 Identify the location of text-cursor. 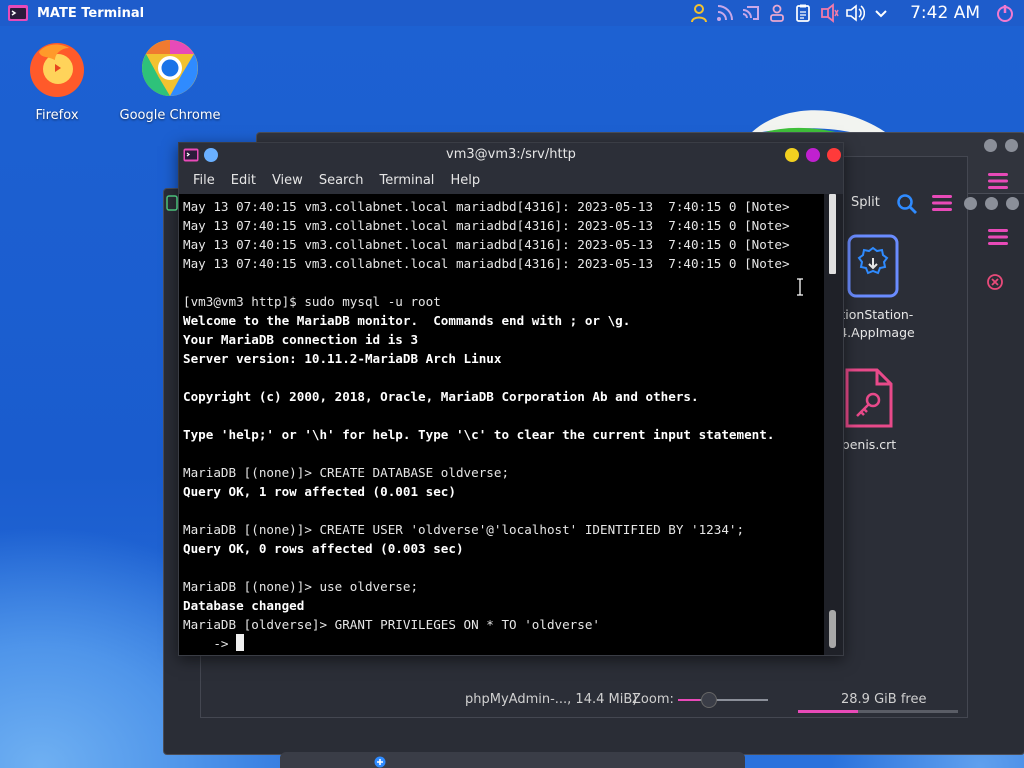
(240, 642).